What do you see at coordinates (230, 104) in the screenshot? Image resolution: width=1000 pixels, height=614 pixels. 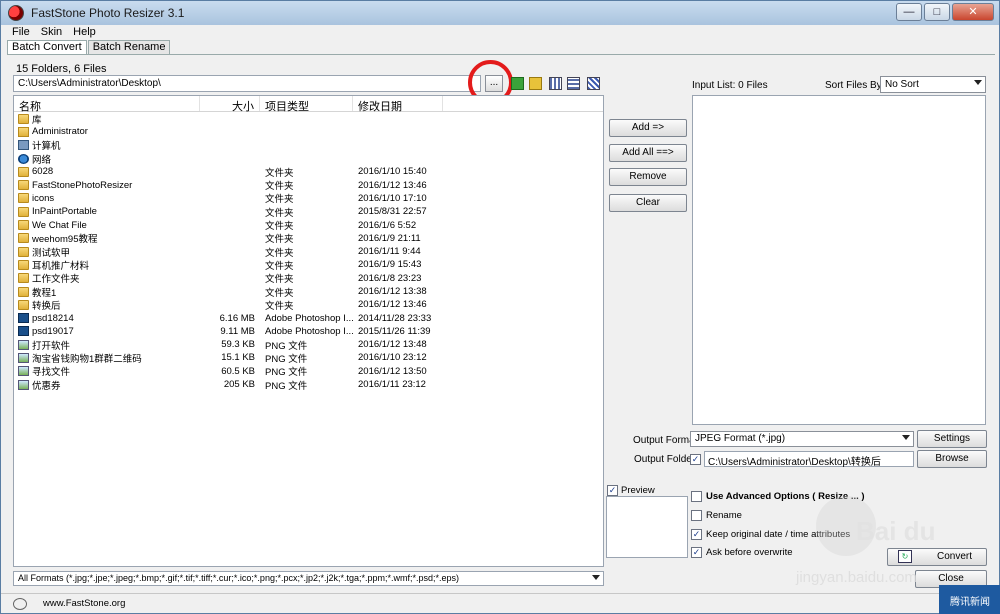 I see `column-size: 大小` at bounding box center [230, 104].